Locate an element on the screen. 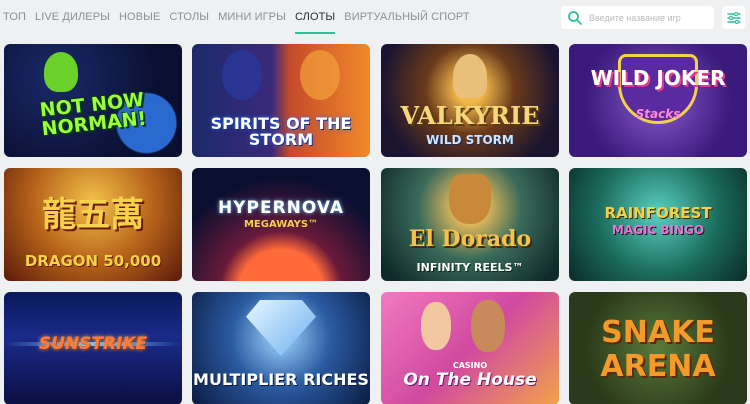 The width and height of the screenshot is (750, 404). game-title: RAINFOREST is located at coordinates (658, 213).